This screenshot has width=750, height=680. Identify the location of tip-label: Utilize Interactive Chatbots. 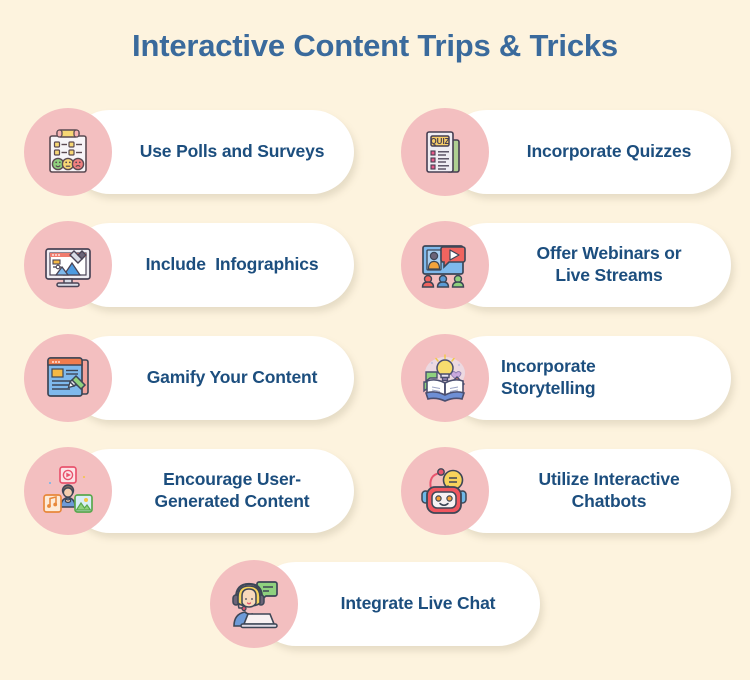
(609, 490).